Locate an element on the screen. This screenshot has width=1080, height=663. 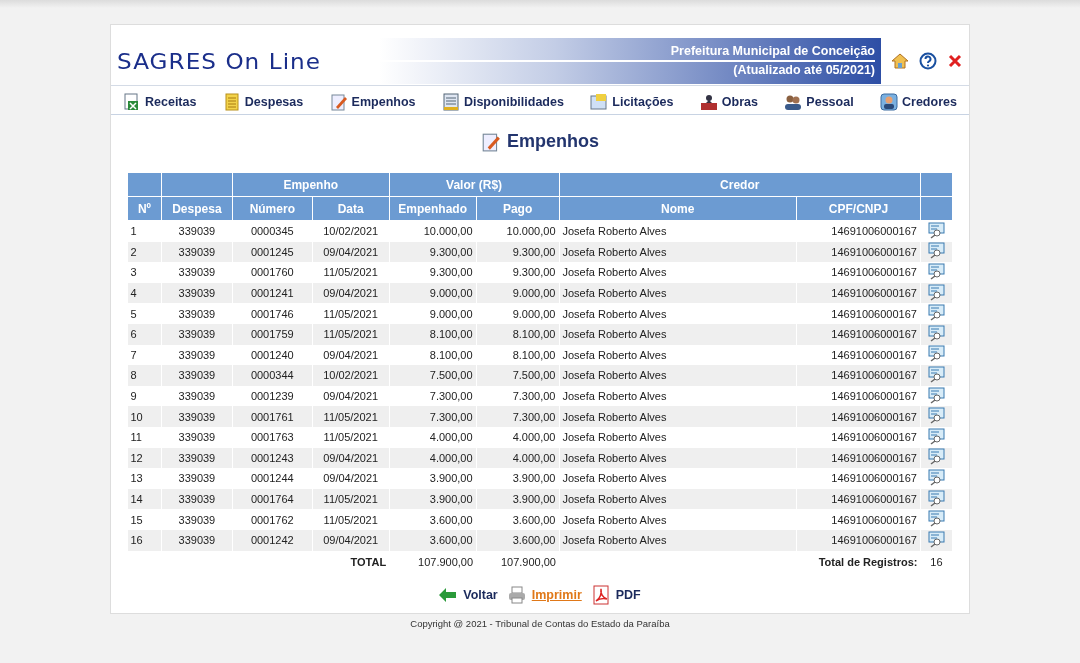
nav-link: Empenhos is located at coordinates (372, 102).